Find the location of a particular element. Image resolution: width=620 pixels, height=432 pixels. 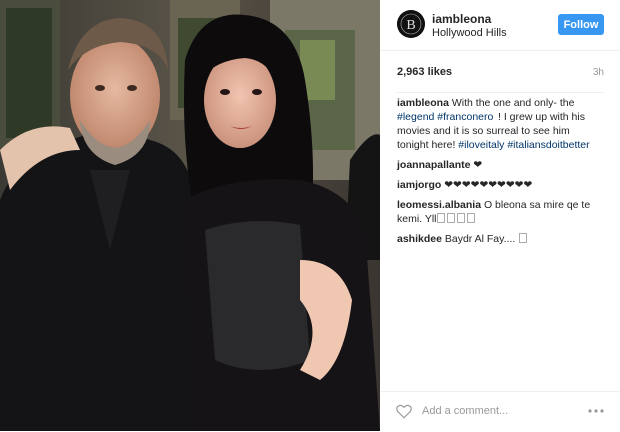

svg-text: B is located at coordinates (410, 25).